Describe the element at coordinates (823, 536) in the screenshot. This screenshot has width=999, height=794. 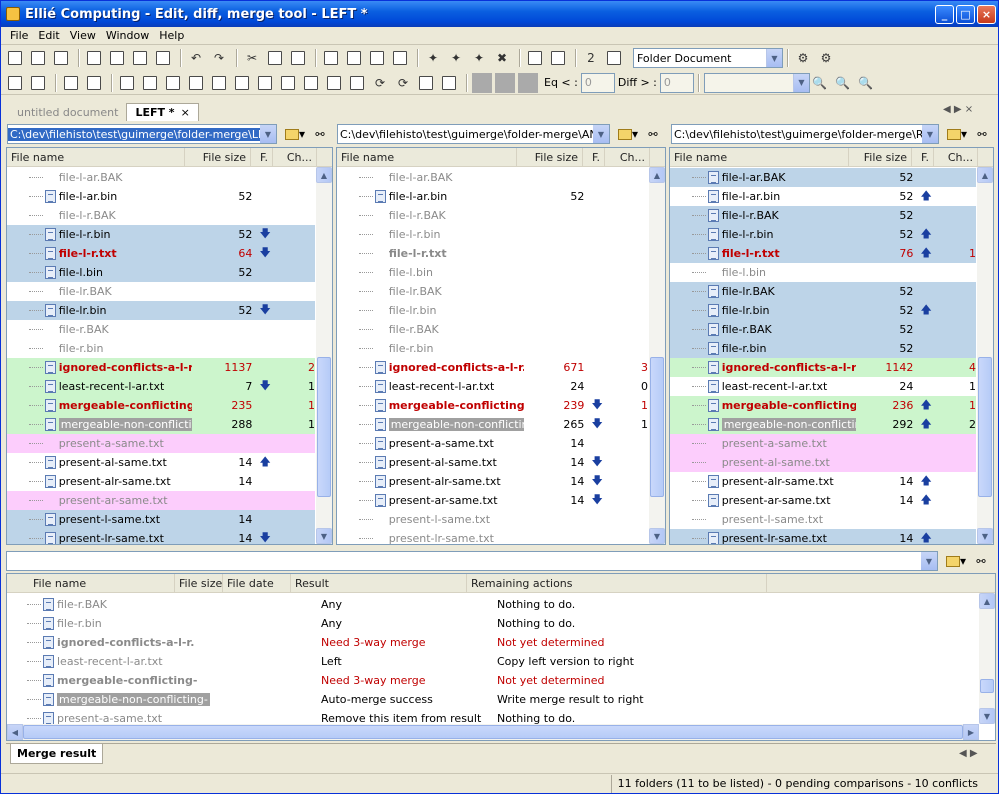
I see `list-item: present-lr-same.txt 14 🡅` at that location.